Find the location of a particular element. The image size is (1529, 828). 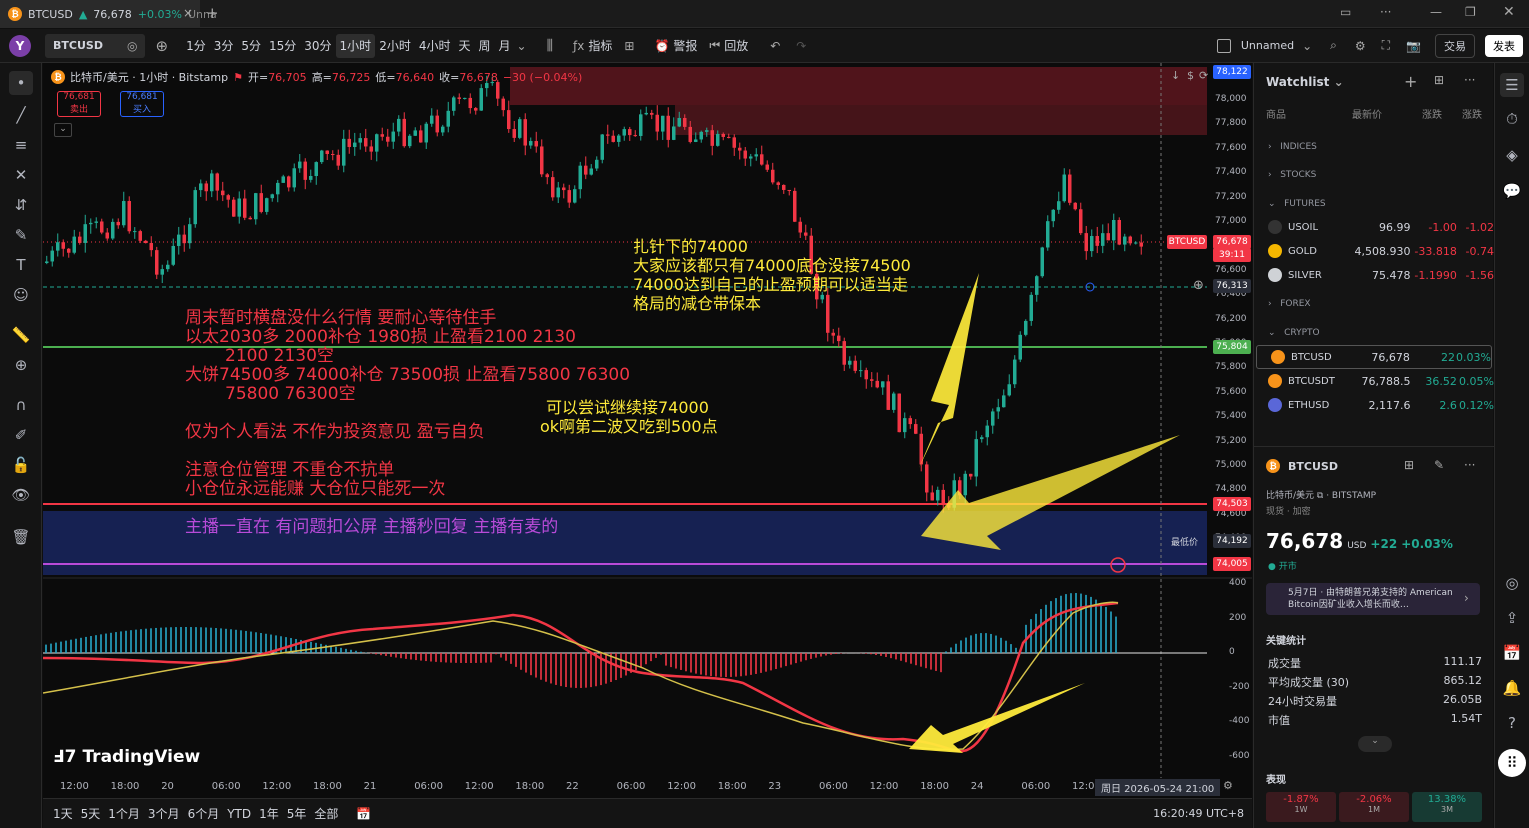

timeframe-button: 1小时 is located at coordinates (355, 45).